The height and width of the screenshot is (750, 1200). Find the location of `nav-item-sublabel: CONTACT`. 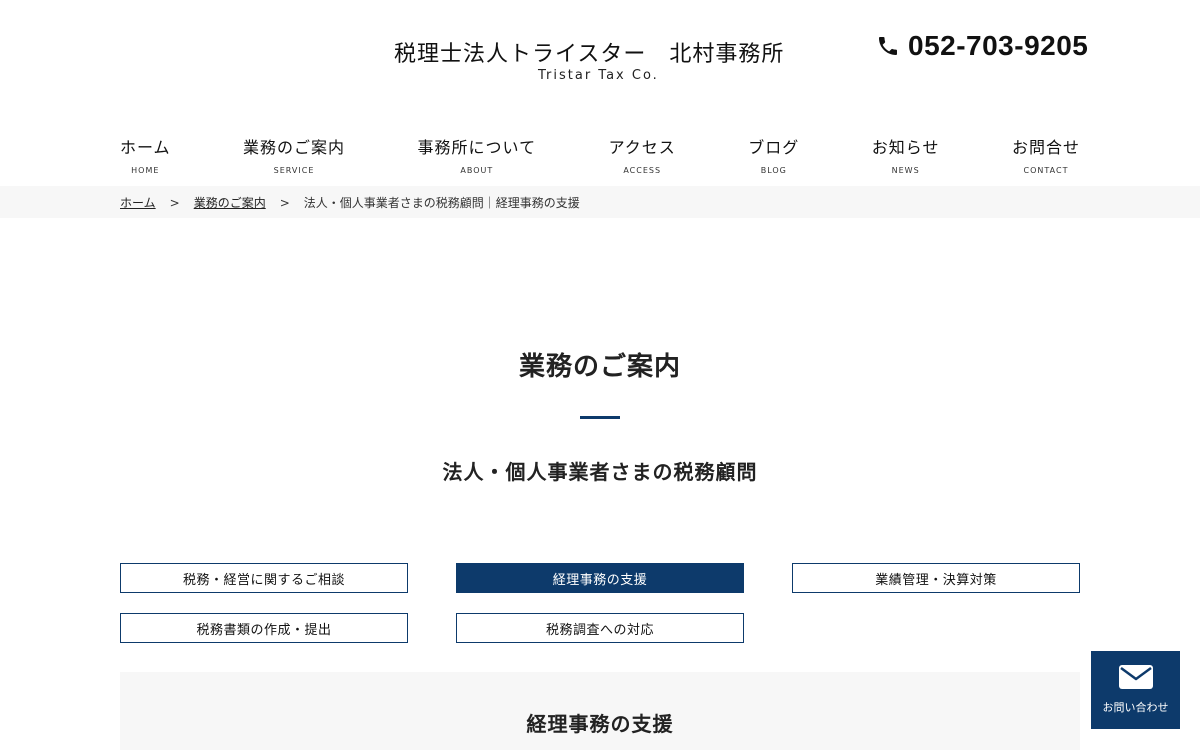

nav-item-sublabel: CONTACT is located at coordinates (1046, 170).